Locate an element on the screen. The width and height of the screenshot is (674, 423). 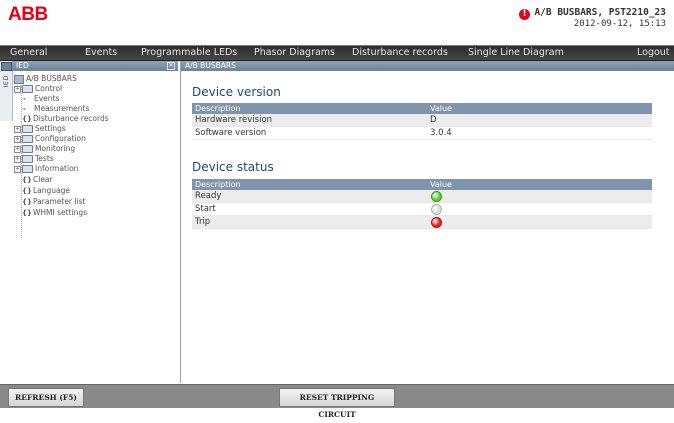
row-value: D is located at coordinates (433, 120).